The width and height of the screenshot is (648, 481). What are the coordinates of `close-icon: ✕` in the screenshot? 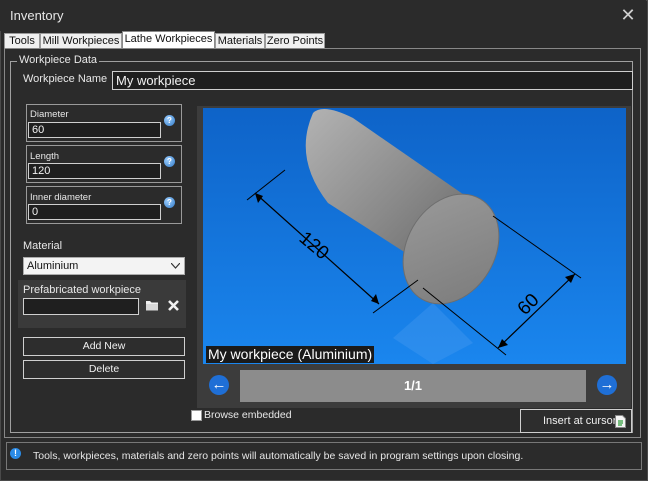 It's located at (628, 15).